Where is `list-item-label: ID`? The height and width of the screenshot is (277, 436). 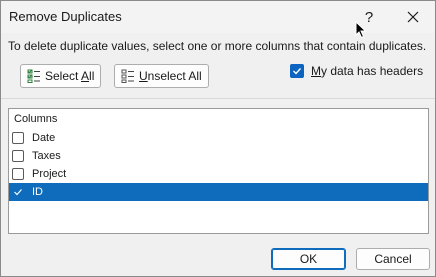
list-item-label: ID is located at coordinates (37, 192).